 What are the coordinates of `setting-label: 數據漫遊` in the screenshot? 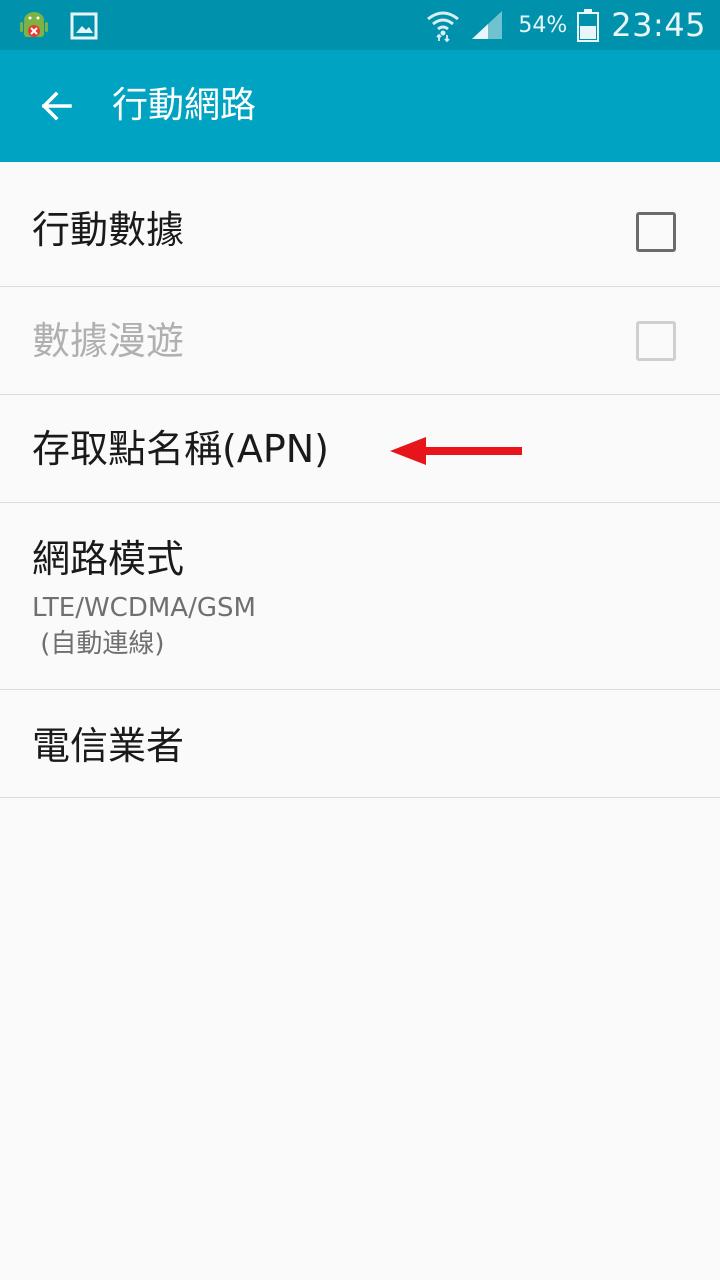 It's located at (108, 341).